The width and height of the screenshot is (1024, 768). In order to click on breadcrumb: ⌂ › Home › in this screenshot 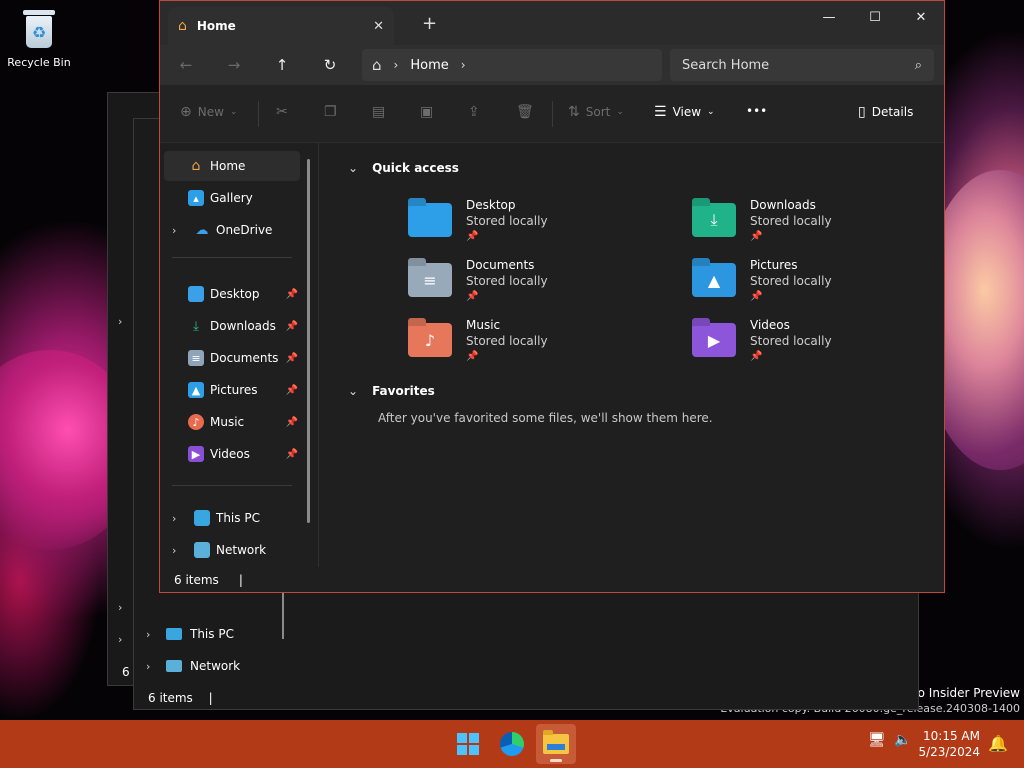, I will do `click(512, 65)`.